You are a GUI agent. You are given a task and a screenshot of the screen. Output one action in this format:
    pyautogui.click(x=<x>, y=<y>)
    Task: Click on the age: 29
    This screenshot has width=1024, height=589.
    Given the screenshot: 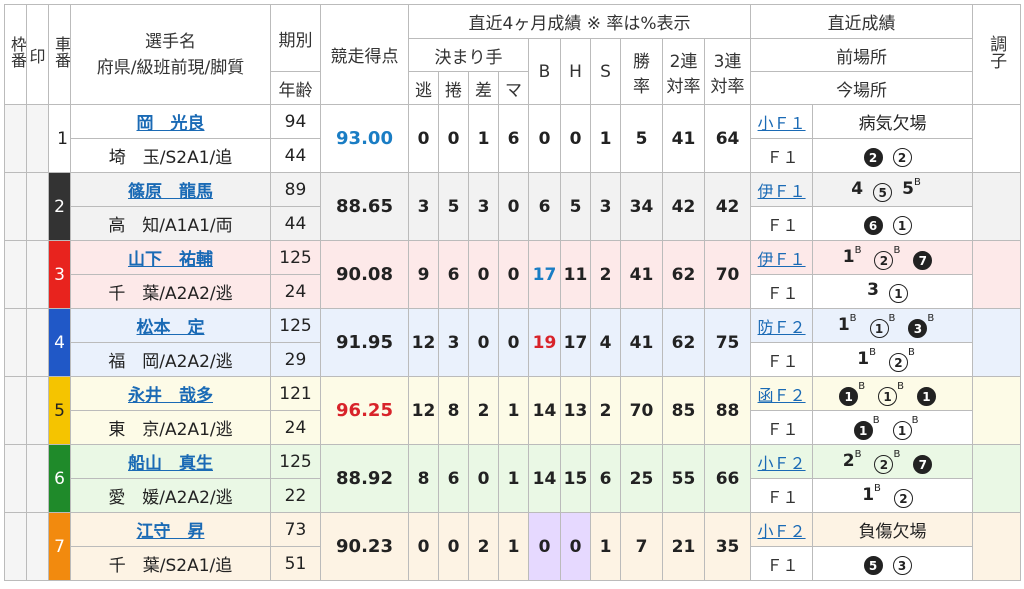 What is the action you would take?
    pyautogui.click(x=295, y=359)
    